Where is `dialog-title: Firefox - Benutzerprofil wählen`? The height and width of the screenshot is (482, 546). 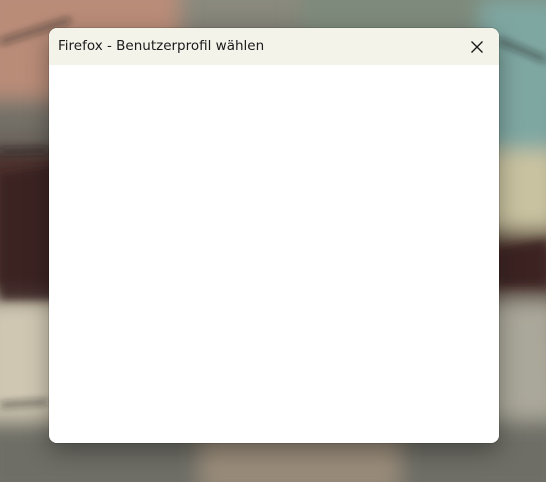 dialog-title: Firefox - Benutzerprofil wählen is located at coordinates (161, 46).